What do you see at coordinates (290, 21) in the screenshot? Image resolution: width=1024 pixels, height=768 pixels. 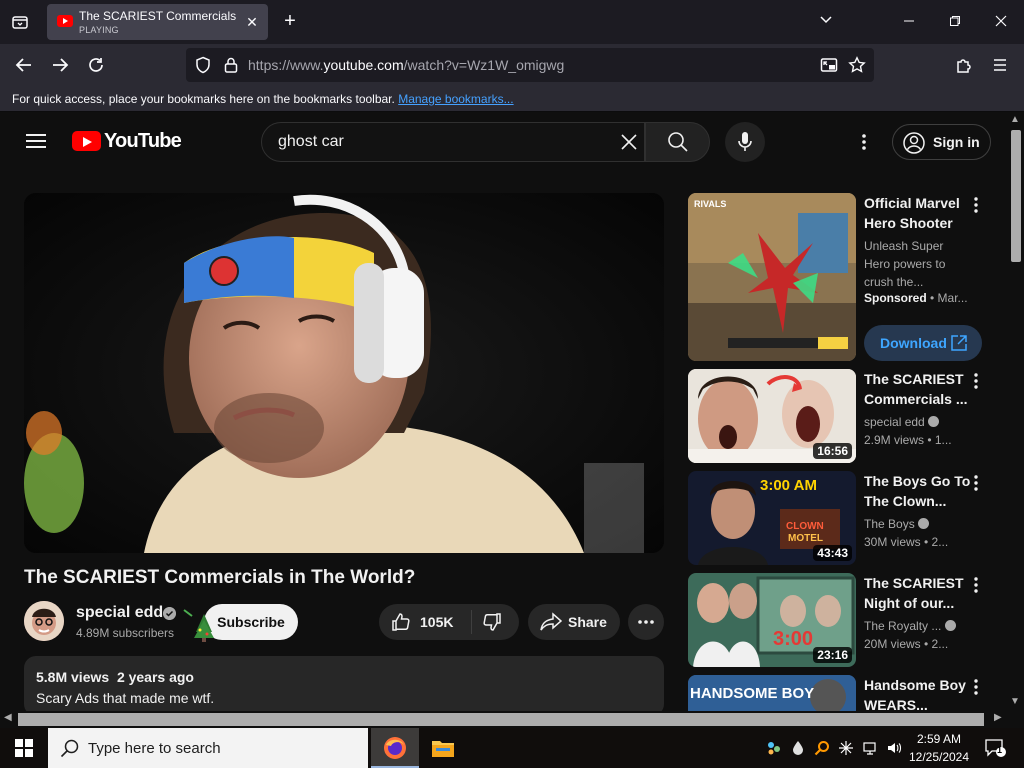 I see `new-tab-button: +` at bounding box center [290, 21].